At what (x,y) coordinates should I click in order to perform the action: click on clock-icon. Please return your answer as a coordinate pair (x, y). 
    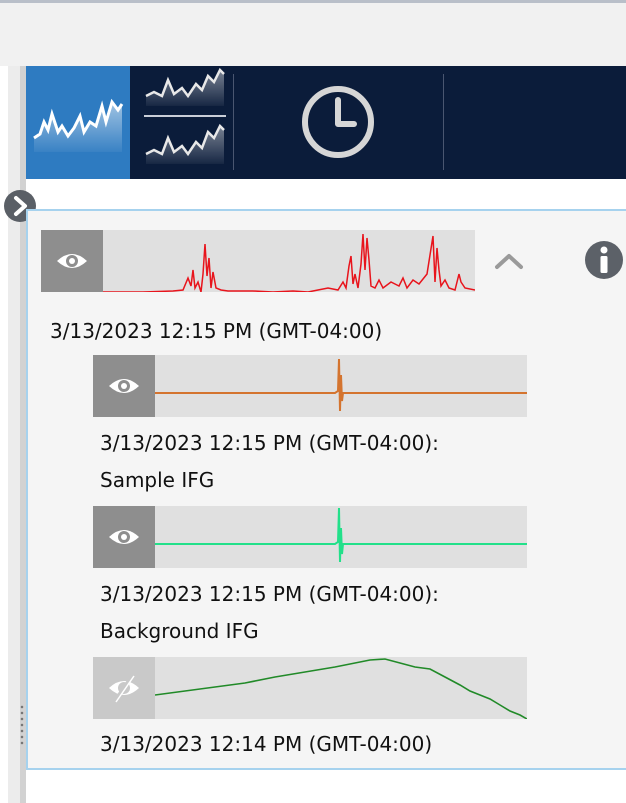
    Looking at the image, I should click on (338, 122).